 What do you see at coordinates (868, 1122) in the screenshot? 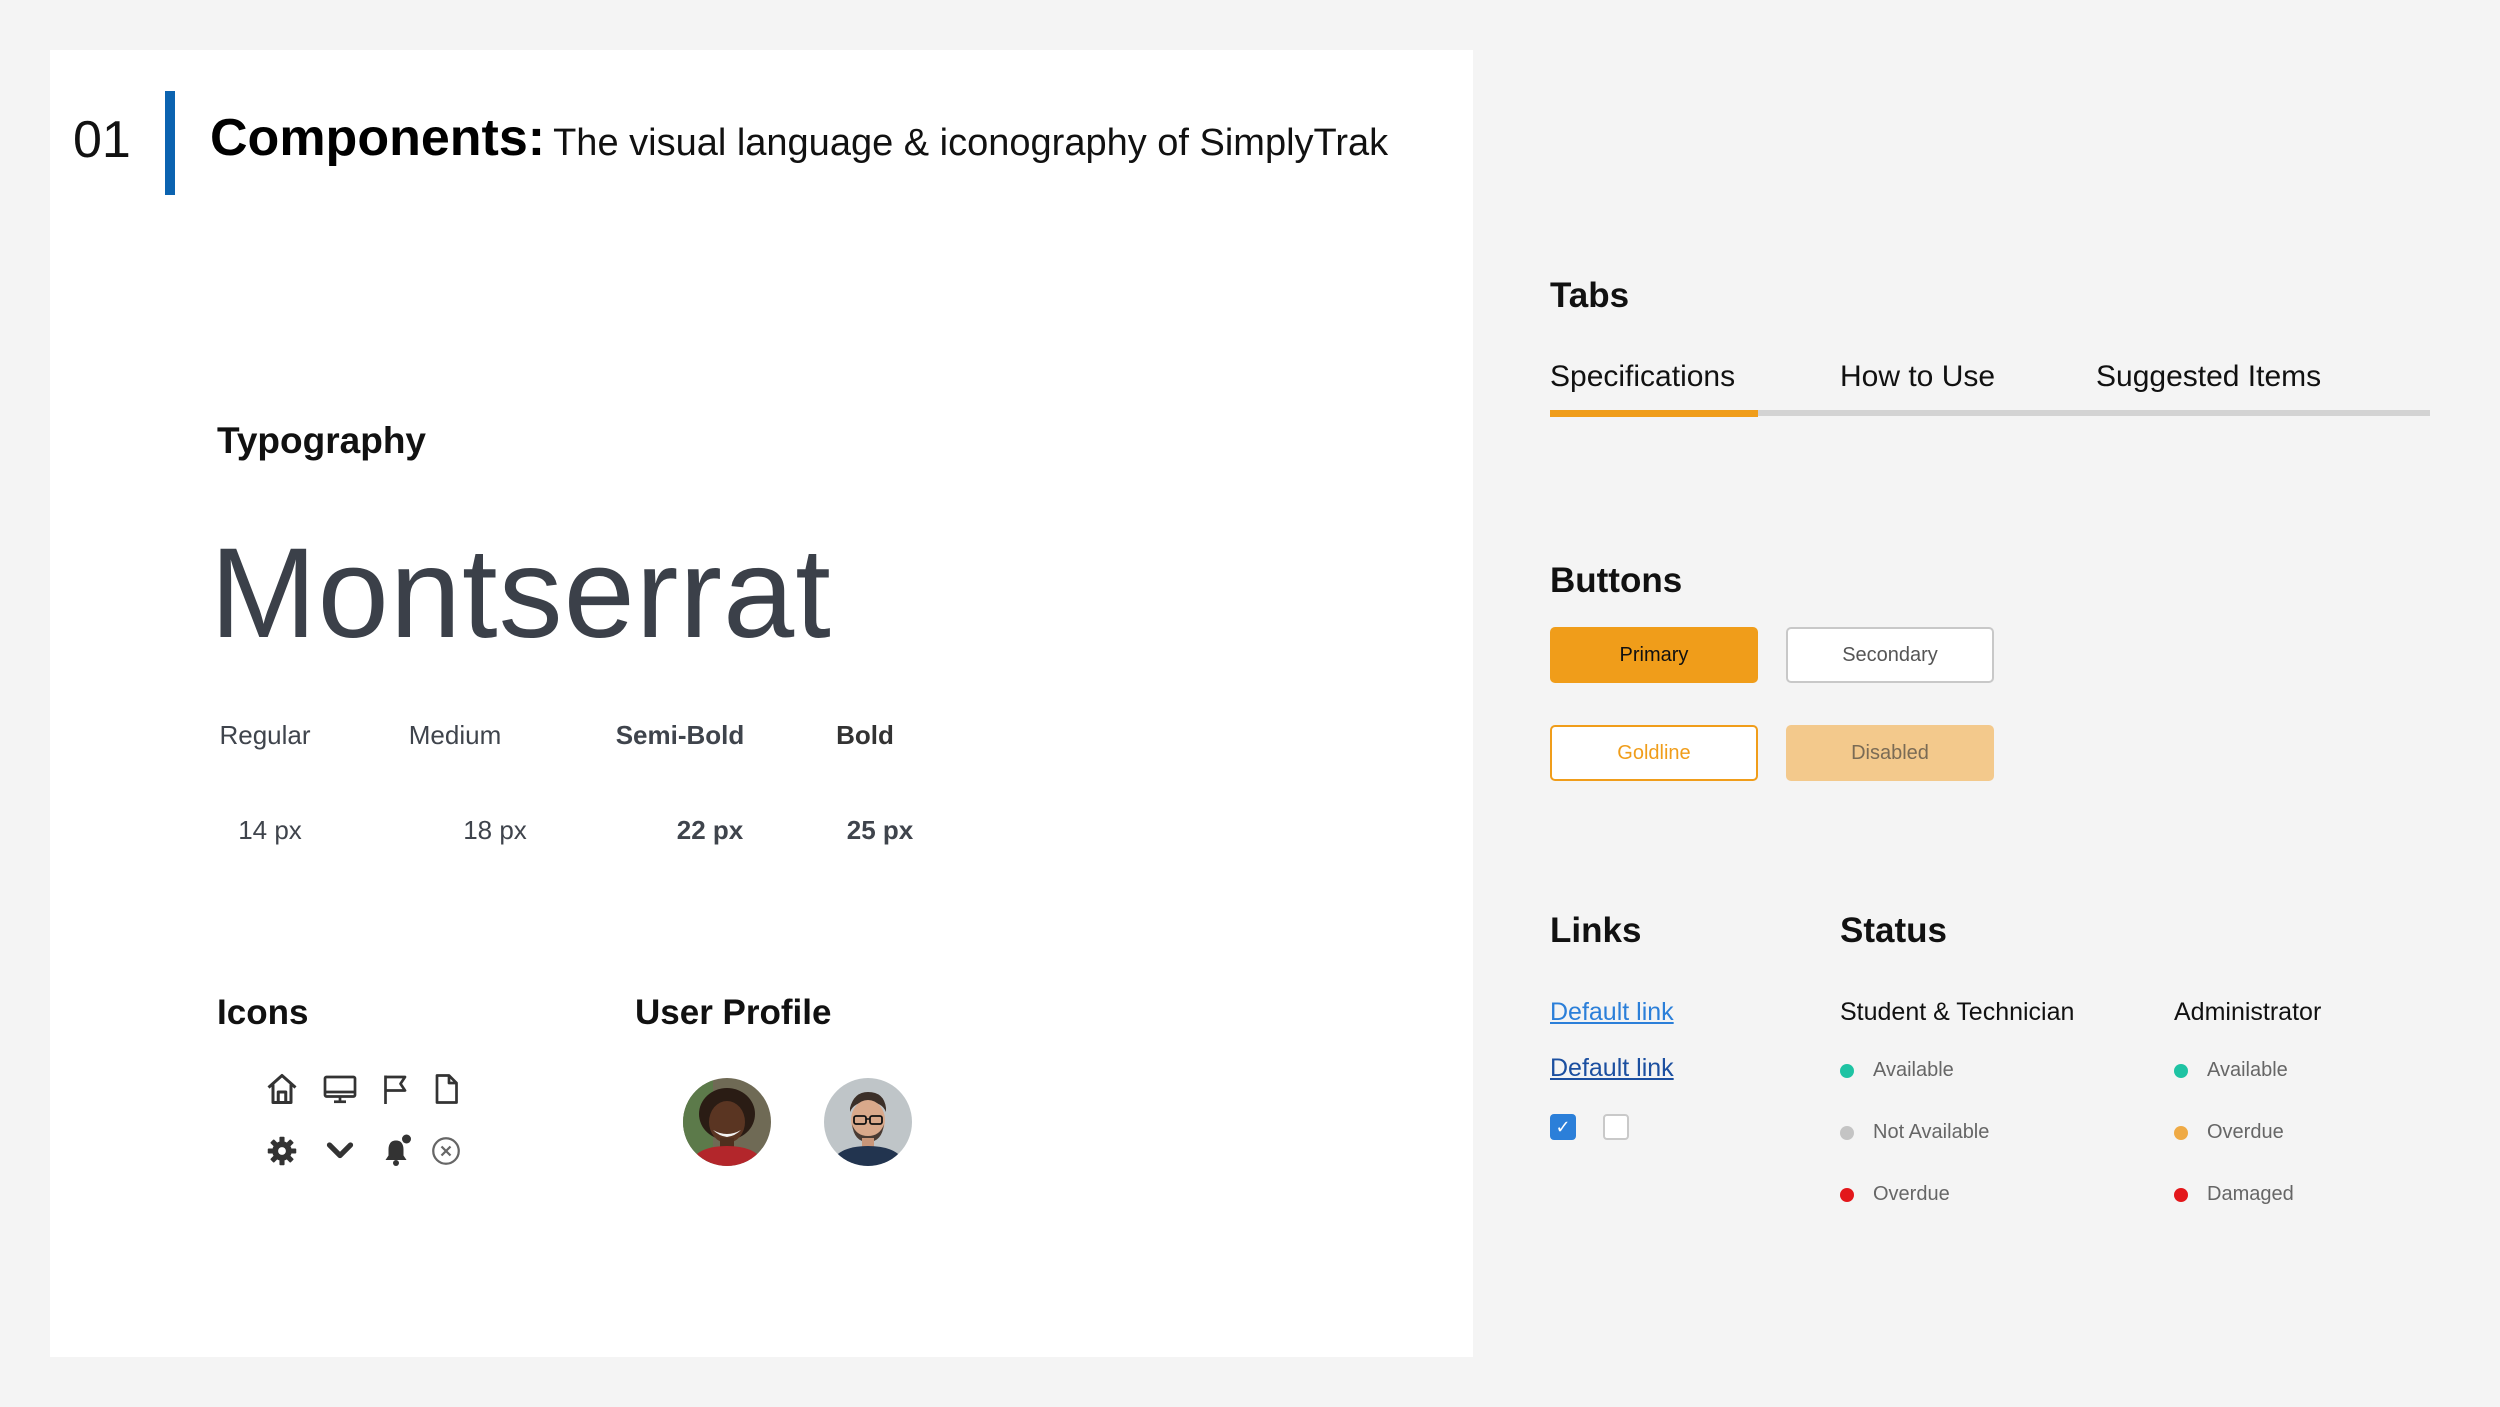
I see `avatar-man` at bounding box center [868, 1122].